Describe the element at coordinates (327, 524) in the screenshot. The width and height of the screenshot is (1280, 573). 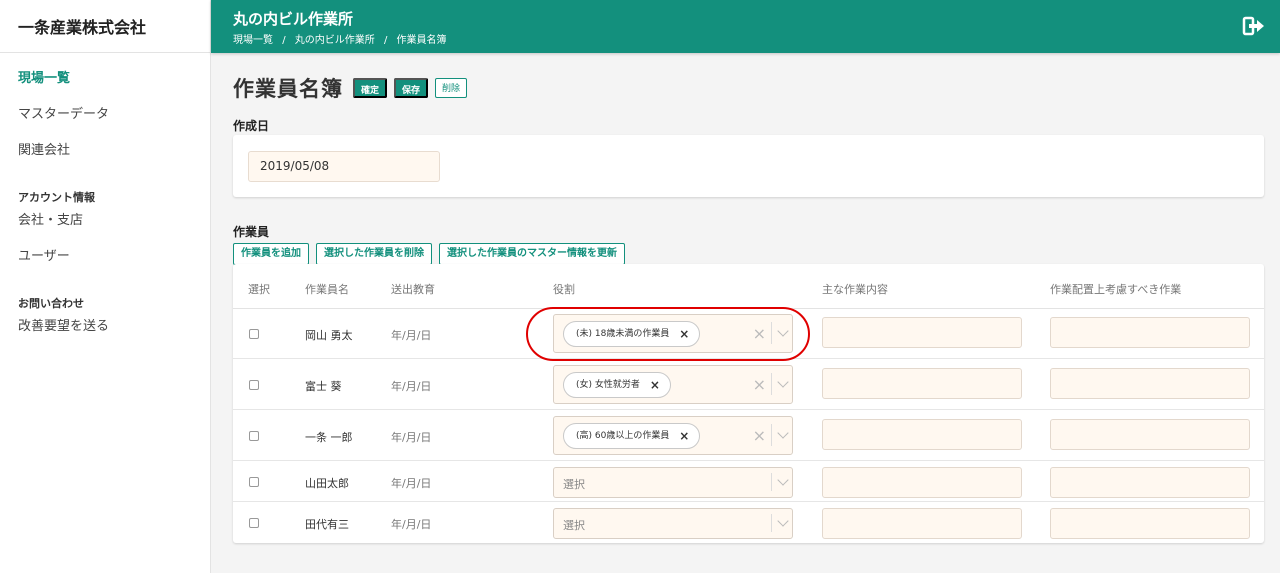
I see `worker-name: 田代有三` at that location.